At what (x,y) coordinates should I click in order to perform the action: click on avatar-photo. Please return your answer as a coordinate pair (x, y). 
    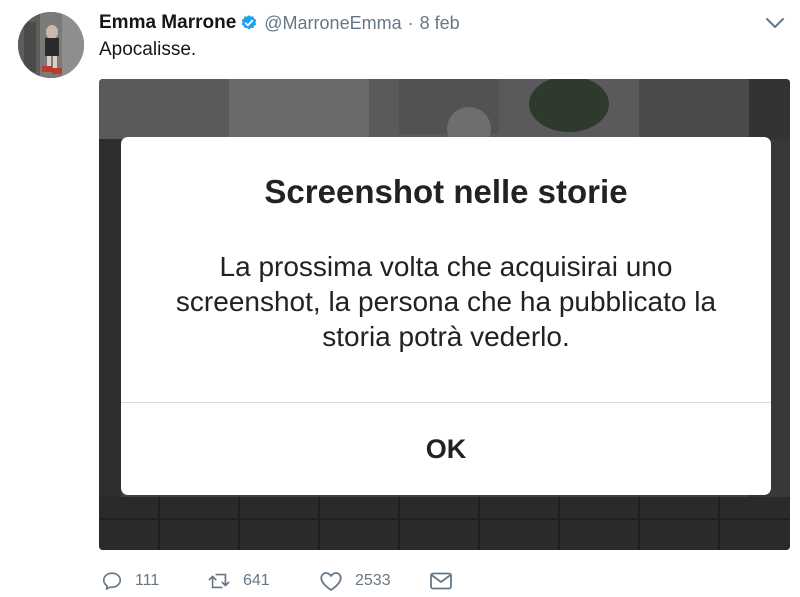
    Looking at the image, I should click on (51, 45).